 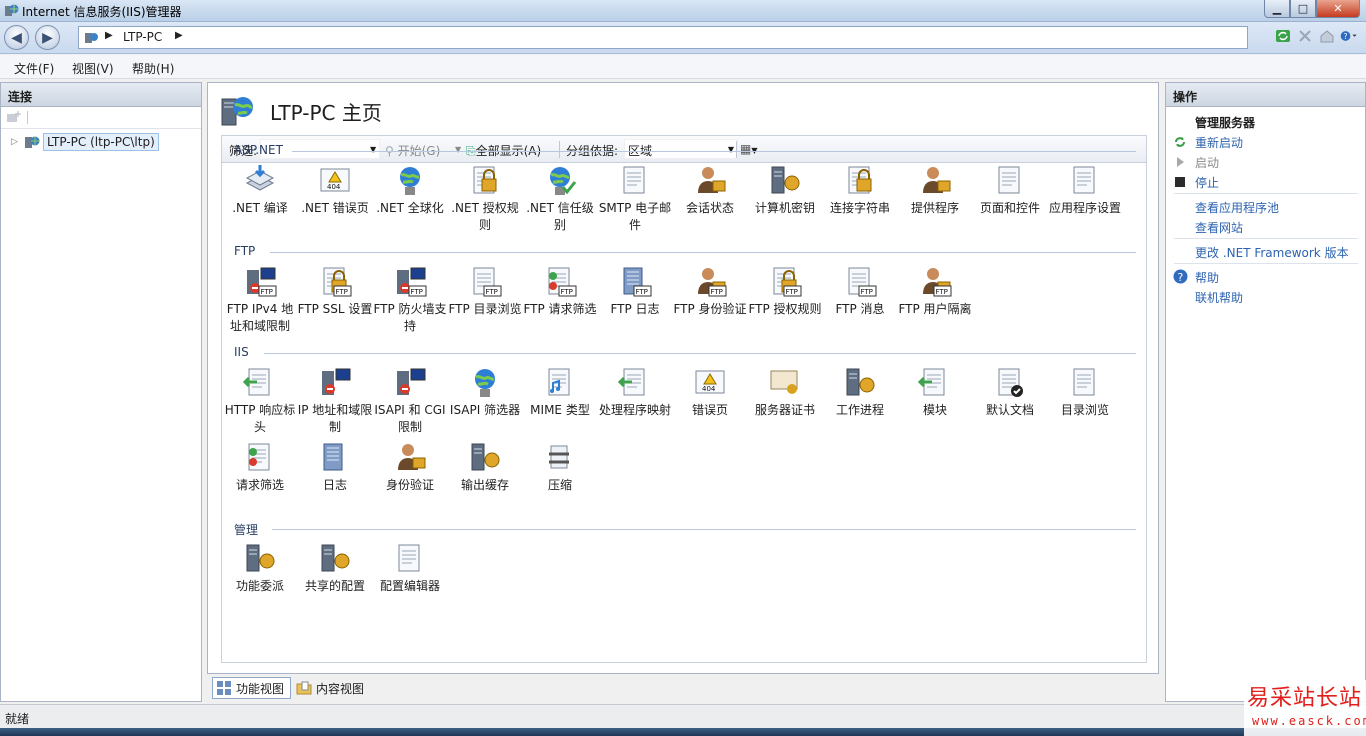 I want to click on feature-app-settings: 应用程序设置, so click(x=1085, y=190).